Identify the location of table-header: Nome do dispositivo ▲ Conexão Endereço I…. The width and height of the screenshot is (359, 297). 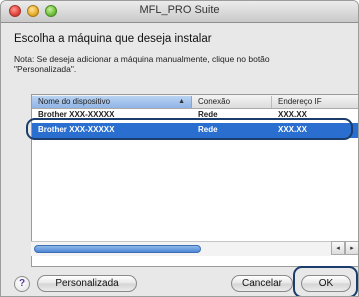
(195, 102).